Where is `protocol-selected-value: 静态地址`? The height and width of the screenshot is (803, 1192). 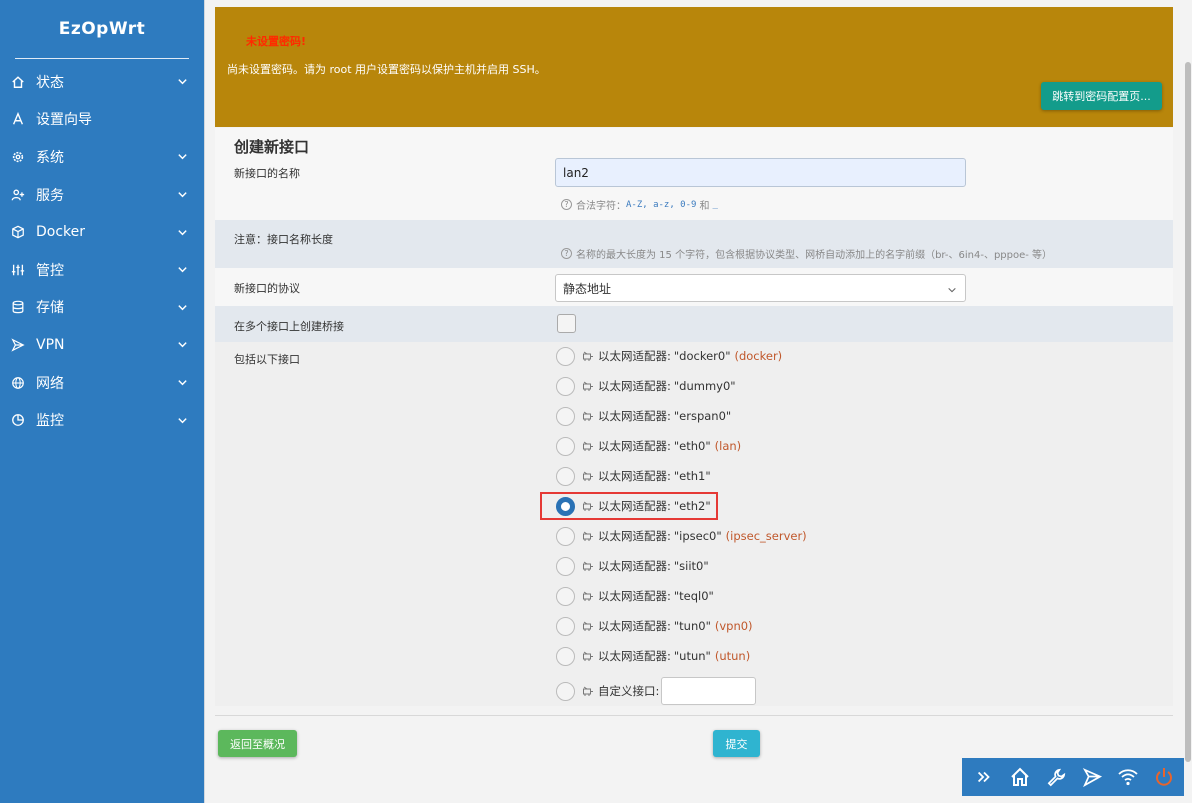 protocol-selected-value: 静态地址 is located at coordinates (587, 288).